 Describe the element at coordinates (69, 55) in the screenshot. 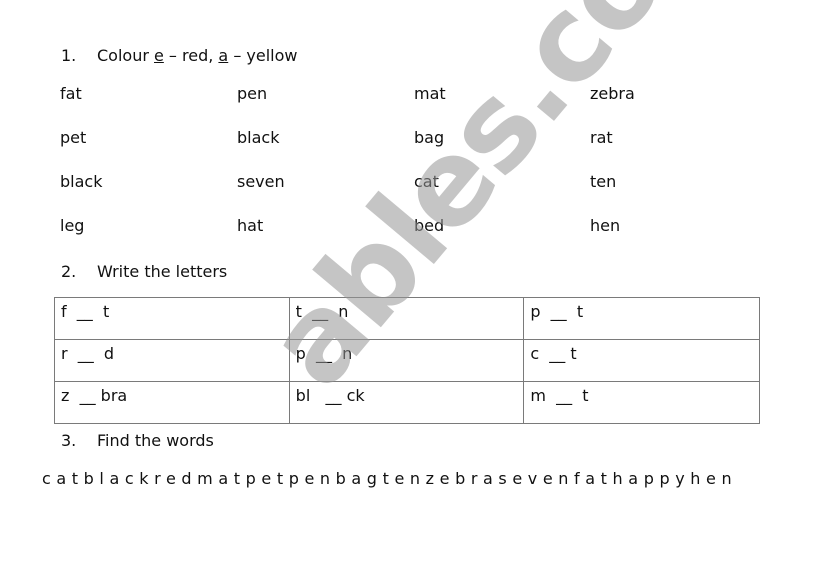

I see `section-1-number: 1.` at that location.